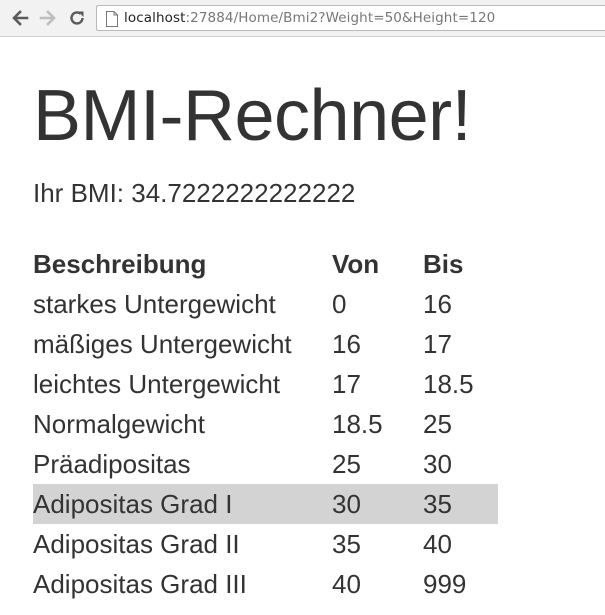  What do you see at coordinates (443, 263) in the screenshot?
I see `header-bis: Bis` at bounding box center [443, 263].